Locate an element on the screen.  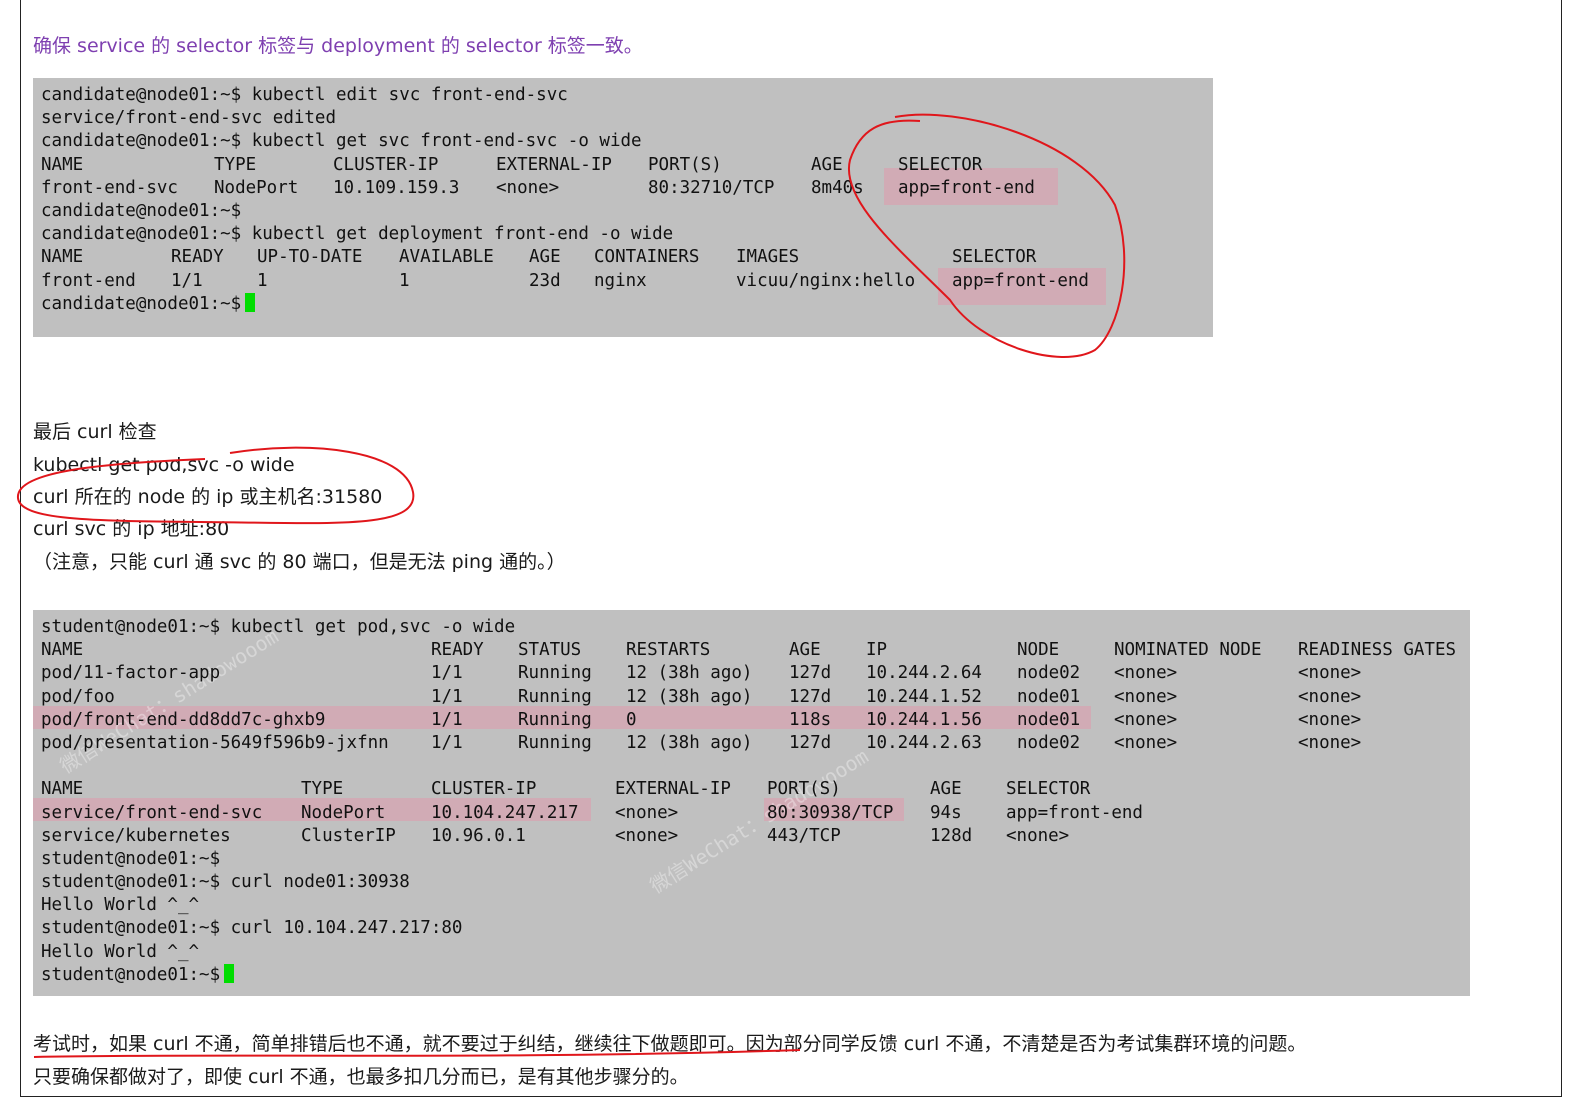
terminal-cell: STATUS is located at coordinates (550, 650).